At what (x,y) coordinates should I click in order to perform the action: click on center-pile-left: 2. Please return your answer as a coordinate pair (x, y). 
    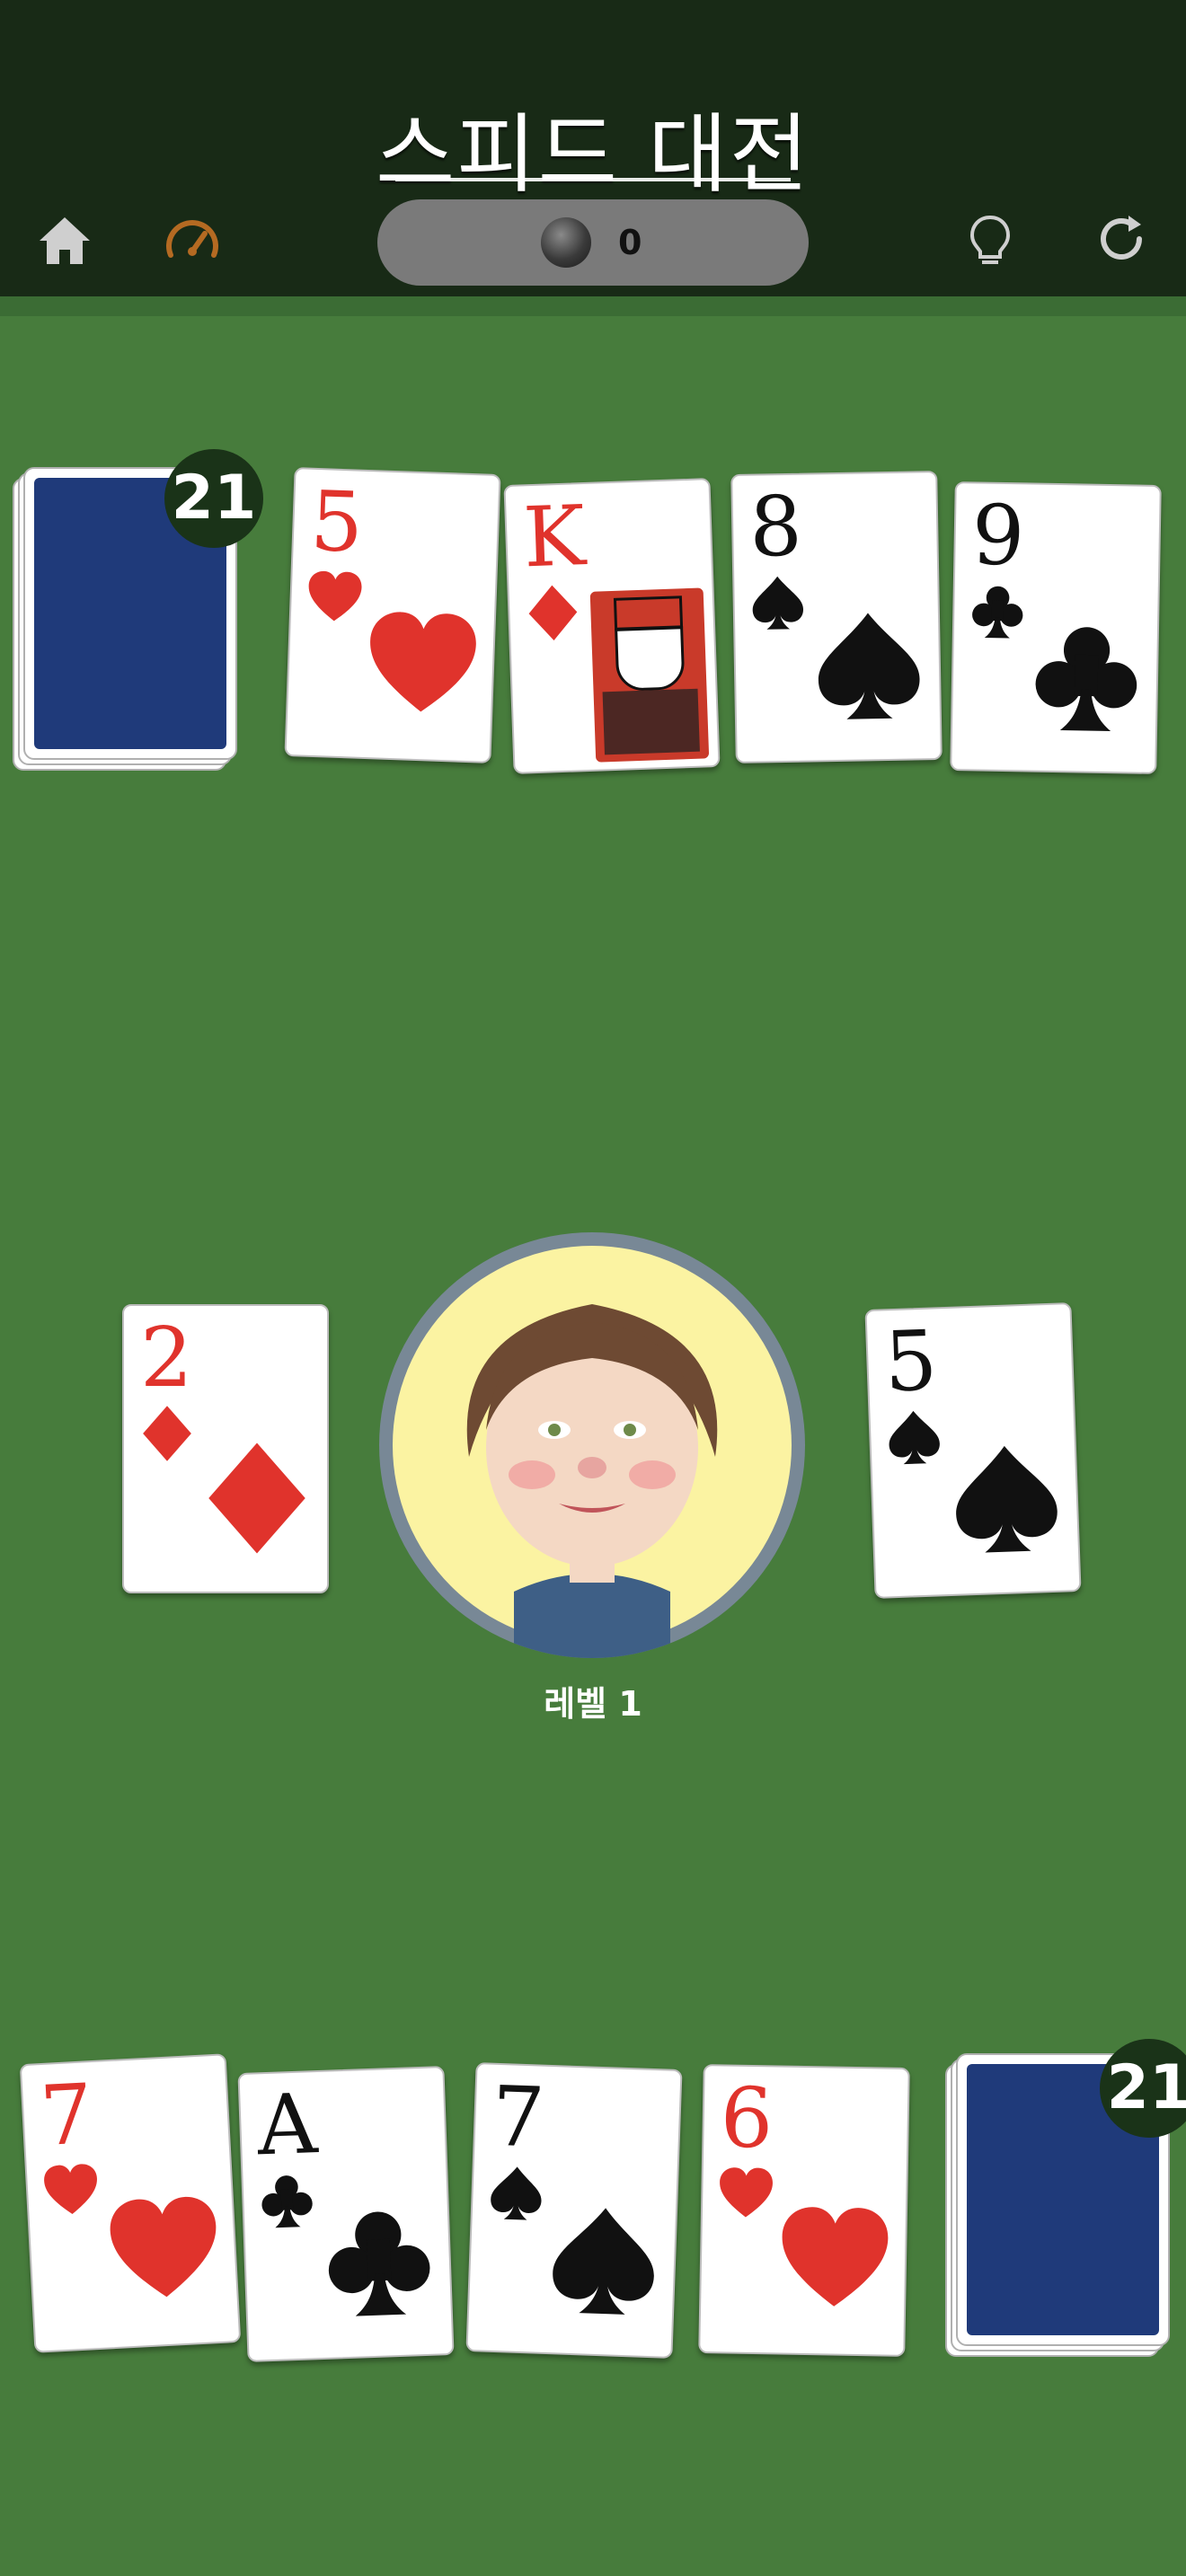
    Looking at the image, I should click on (225, 1448).